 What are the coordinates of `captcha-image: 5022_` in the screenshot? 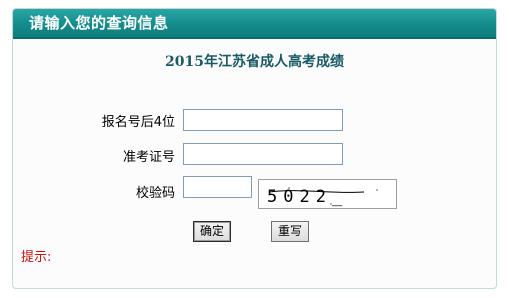 It's located at (327, 194).